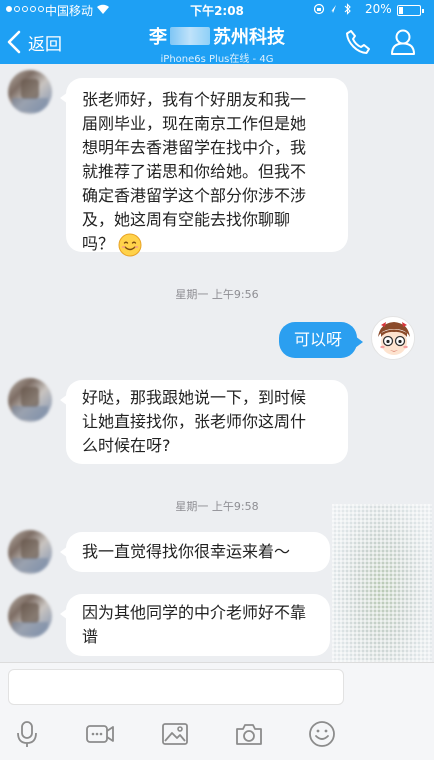 Image resolution: width=434 pixels, height=760 pixels. Describe the element at coordinates (410, 10) in the screenshot. I see `battery-icon` at that location.